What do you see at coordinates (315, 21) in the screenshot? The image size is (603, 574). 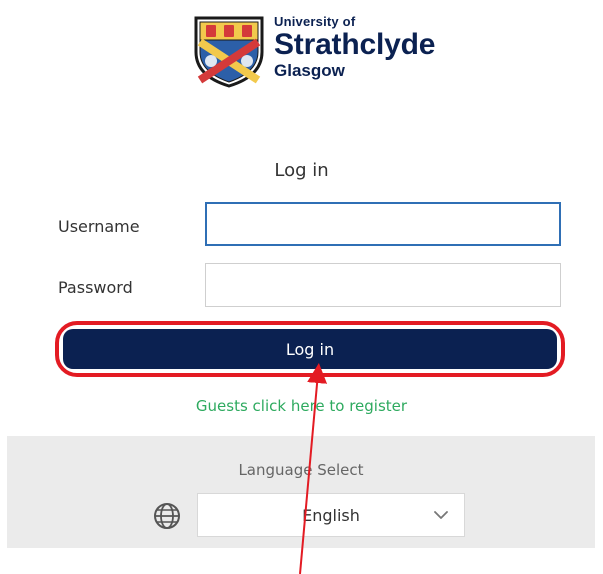 I see `wordmark-line-1: University of` at bounding box center [315, 21].